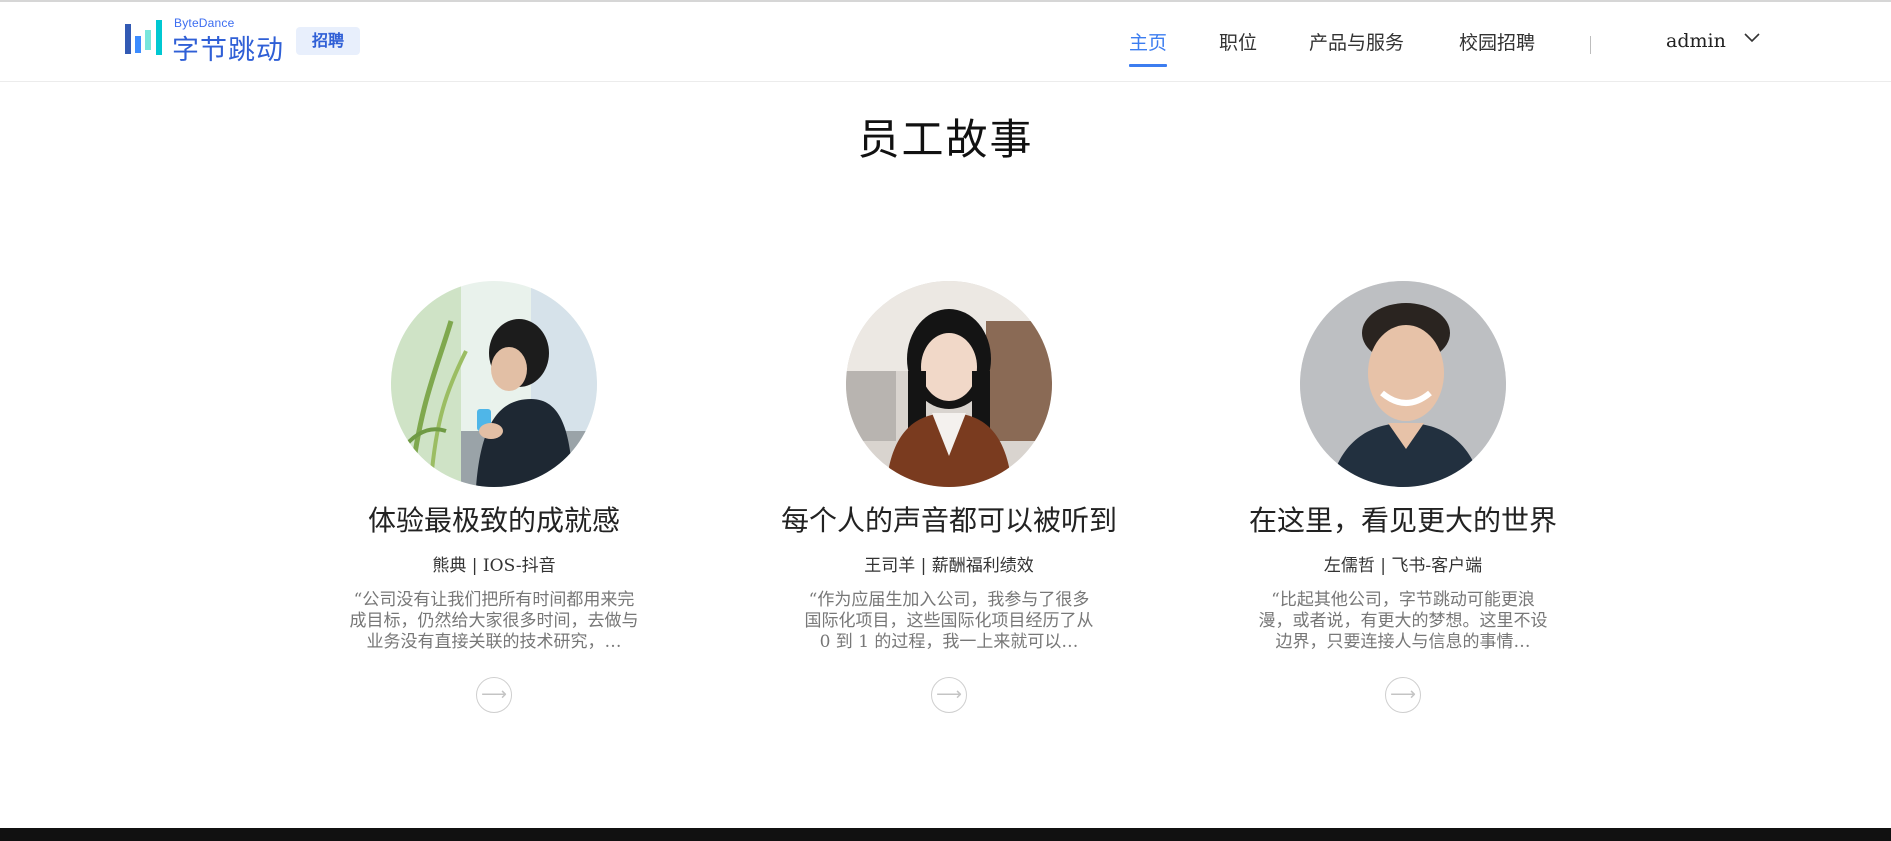  What do you see at coordinates (945, 834) in the screenshot?
I see `footer-bar` at bounding box center [945, 834].